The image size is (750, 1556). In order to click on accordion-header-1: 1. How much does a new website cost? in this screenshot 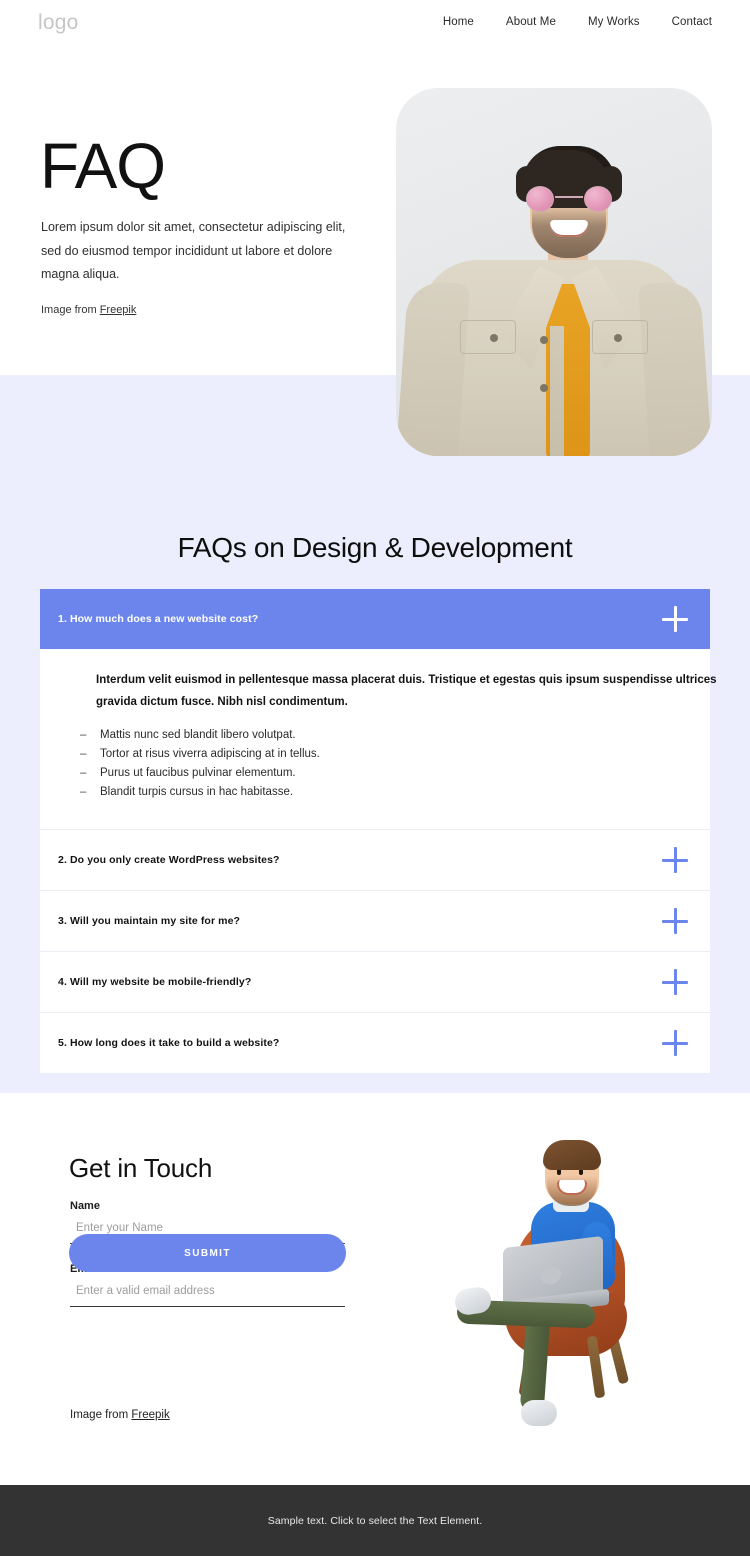, I will do `click(375, 619)`.